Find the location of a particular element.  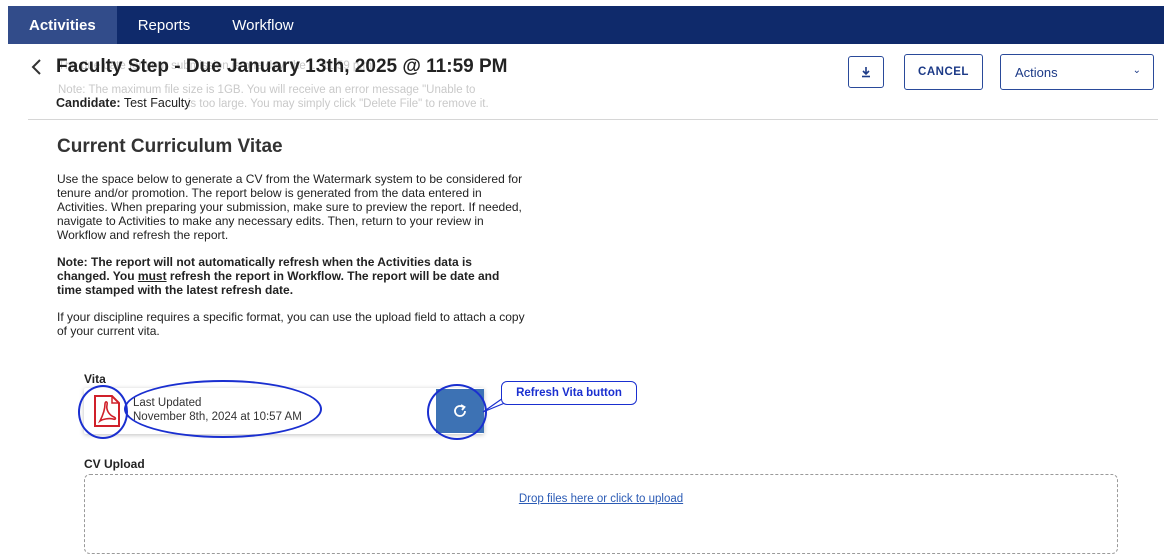

annotation-oval-date is located at coordinates (223, 409).